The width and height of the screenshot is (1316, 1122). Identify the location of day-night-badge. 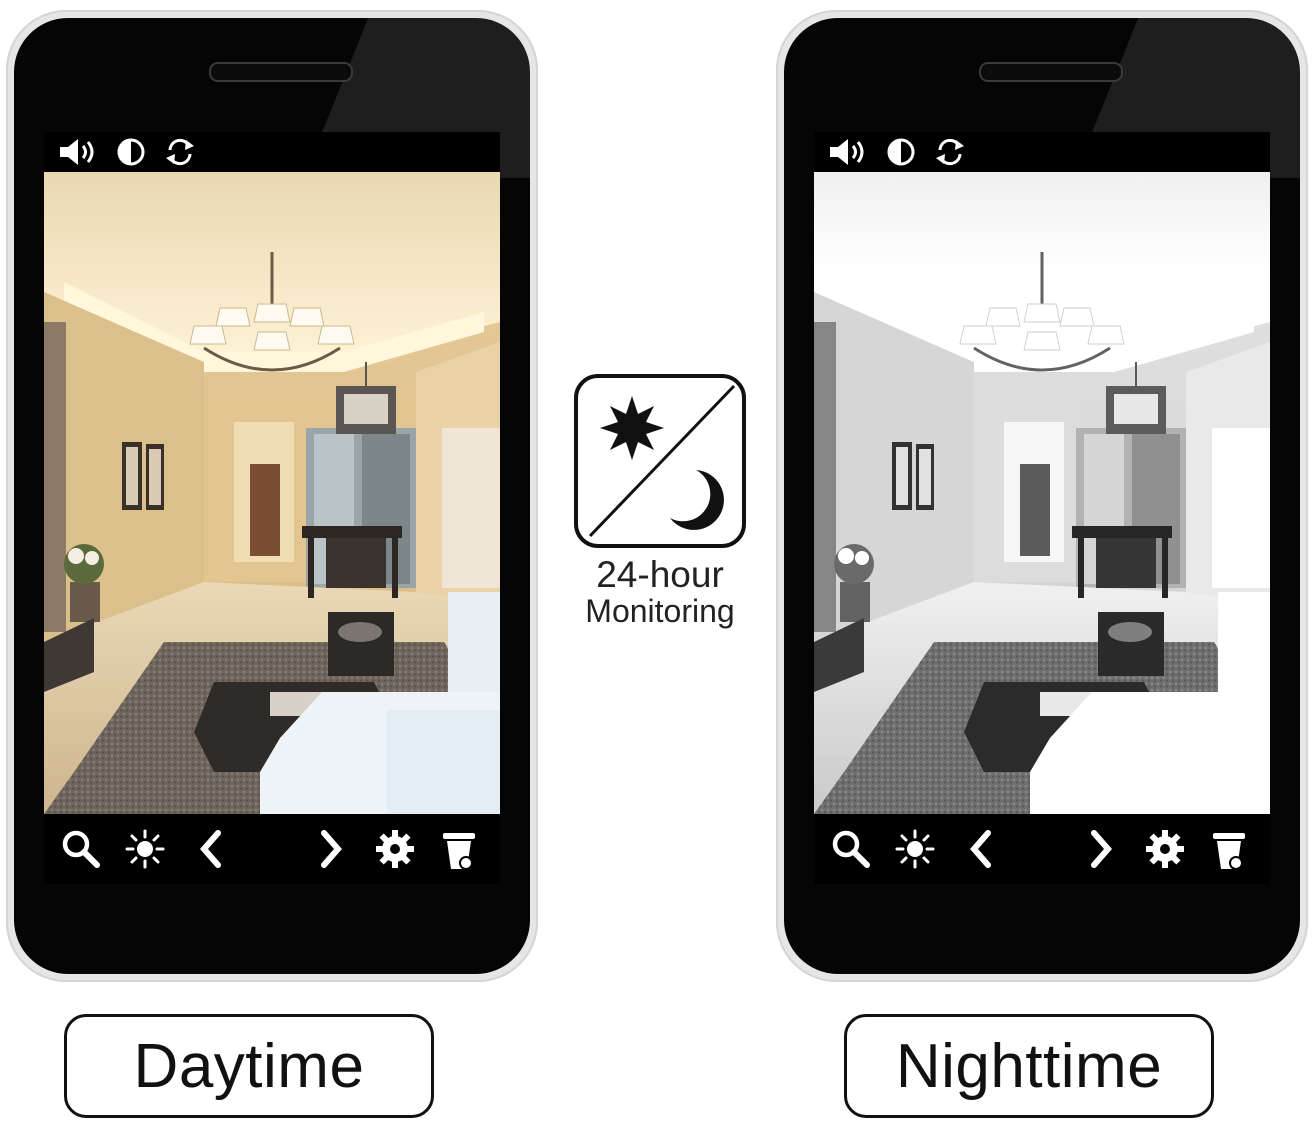
(660, 461).